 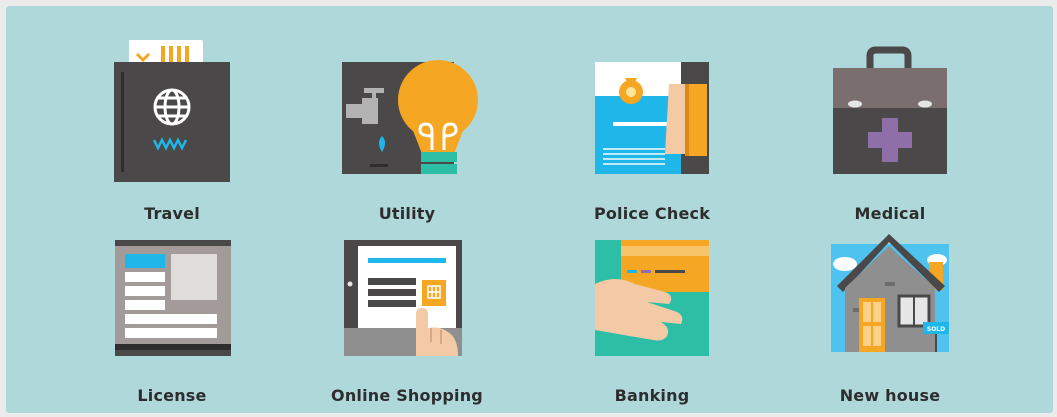 What do you see at coordinates (652, 118) in the screenshot?
I see `police-certificate-icon` at bounding box center [652, 118].